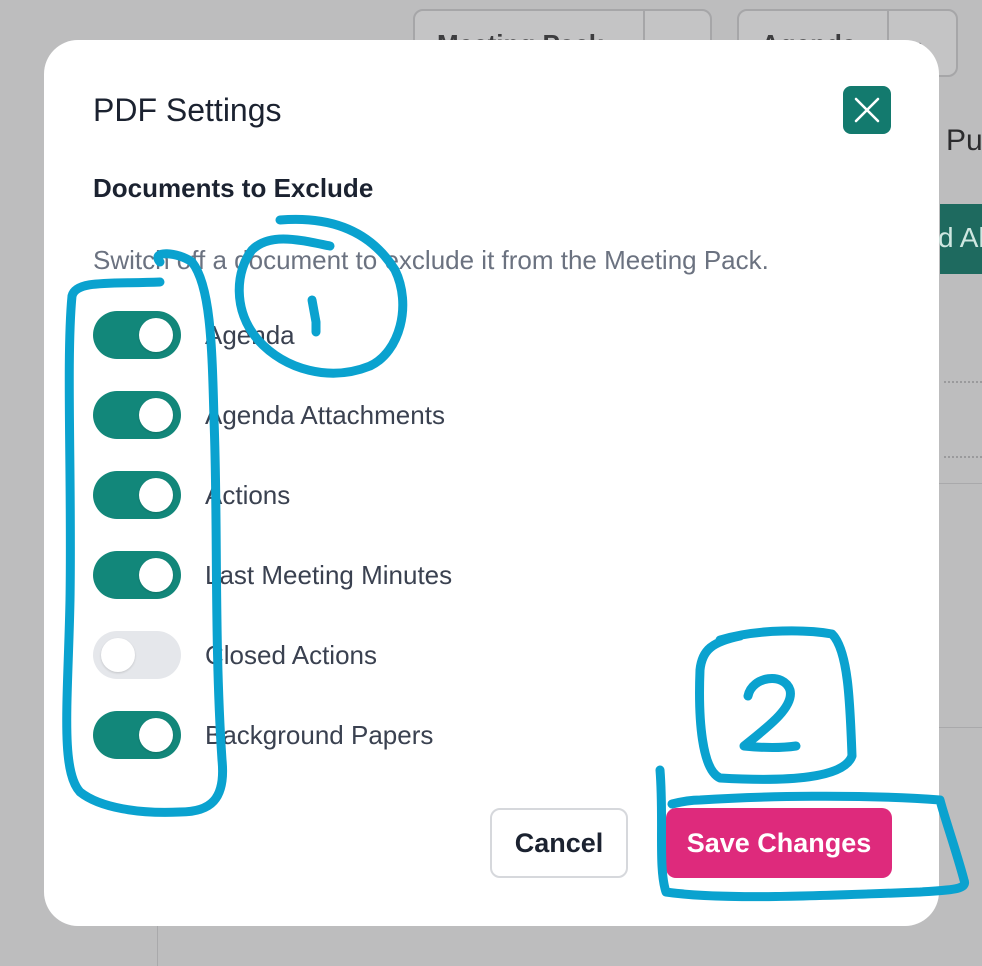 This screenshot has height=966, width=982. I want to click on toggle-row-agenda: Agenda, so click(373, 335).